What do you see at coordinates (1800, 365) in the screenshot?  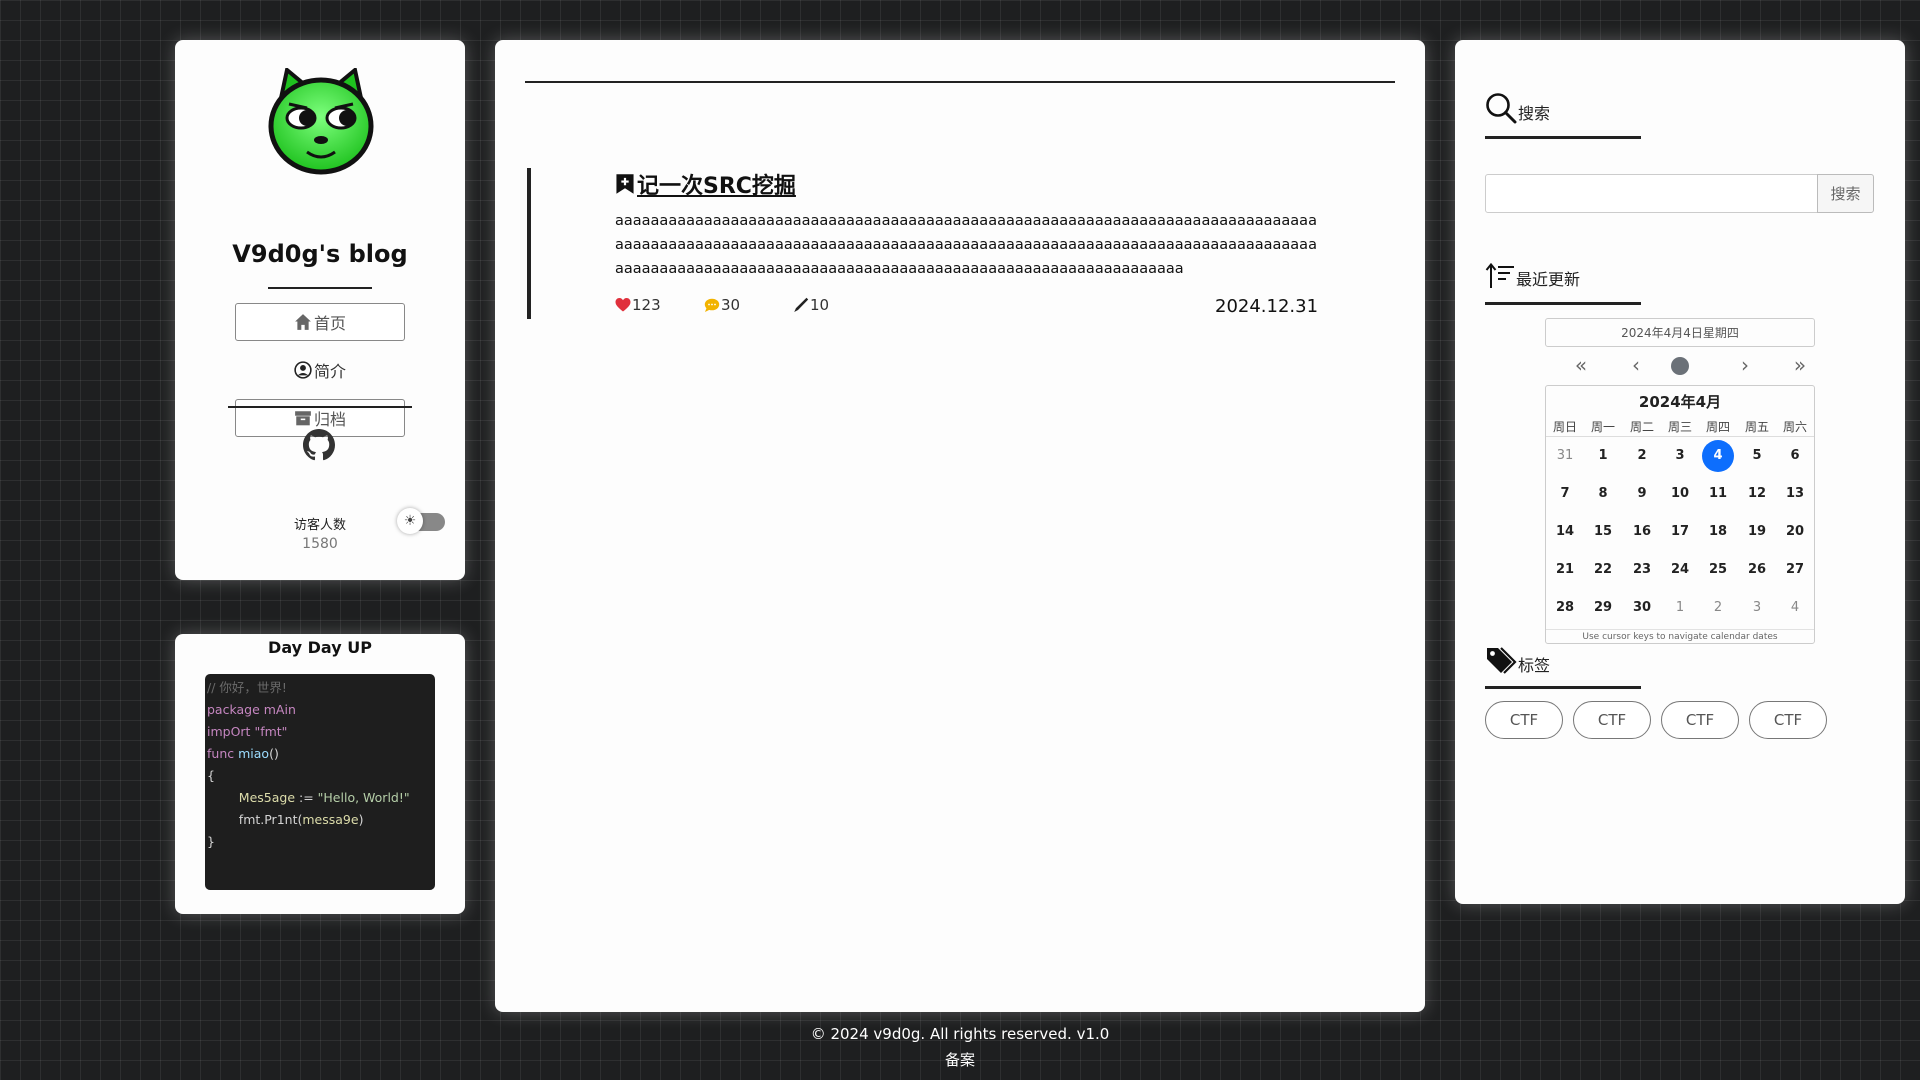 I see `next-year-icon: »` at bounding box center [1800, 365].